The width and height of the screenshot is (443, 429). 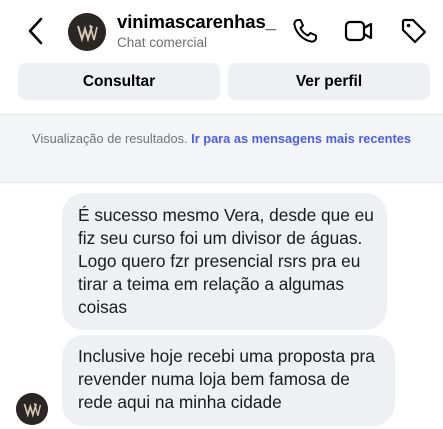 I want to click on tag-icon, so click(x=414, y=31).